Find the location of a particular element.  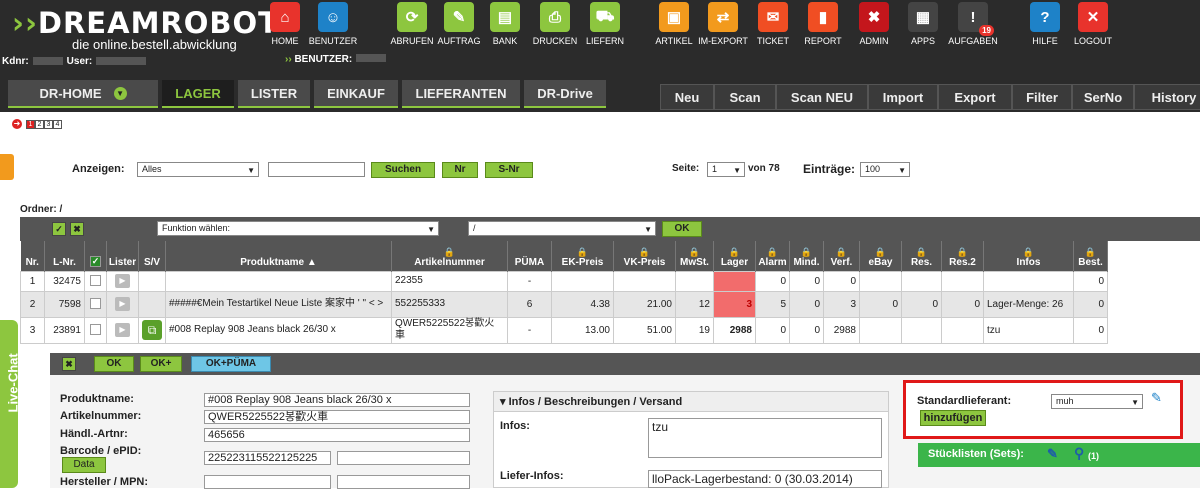

nr-button: Nr is located at coordinates (460, 170).